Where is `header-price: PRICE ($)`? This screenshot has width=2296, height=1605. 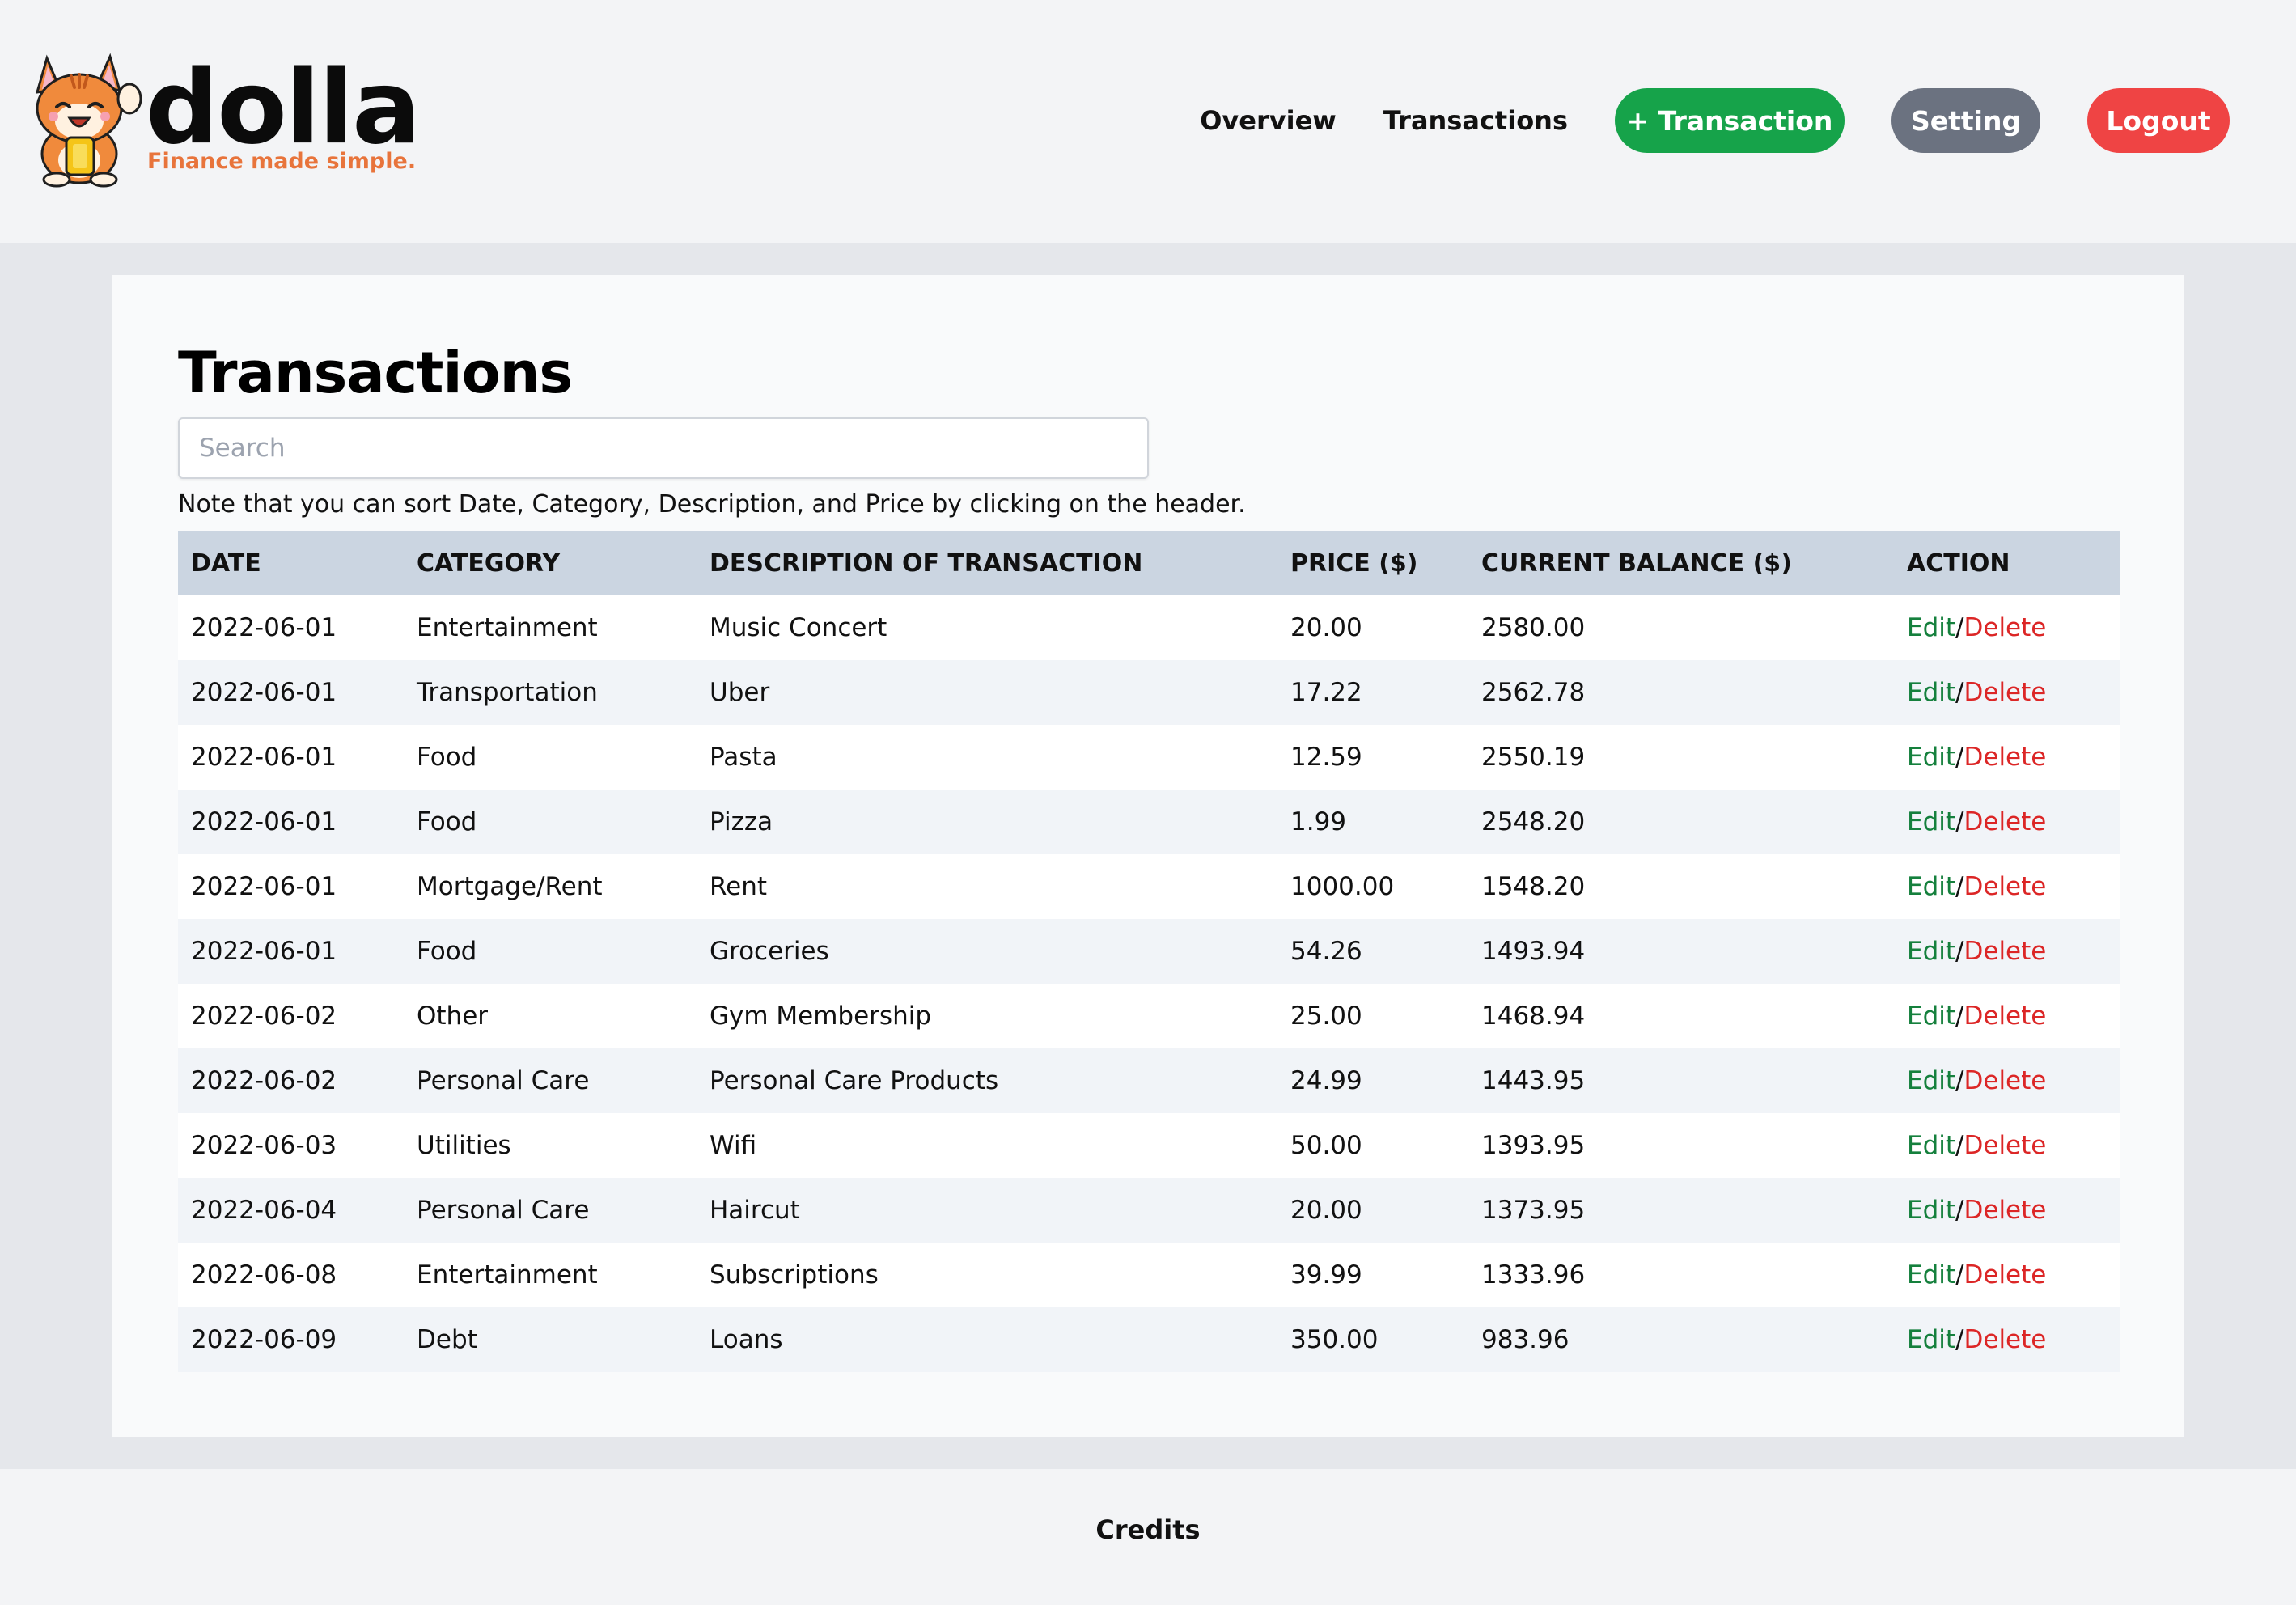
header-price: PRICE ($) is located at coordinates (1372, 563).